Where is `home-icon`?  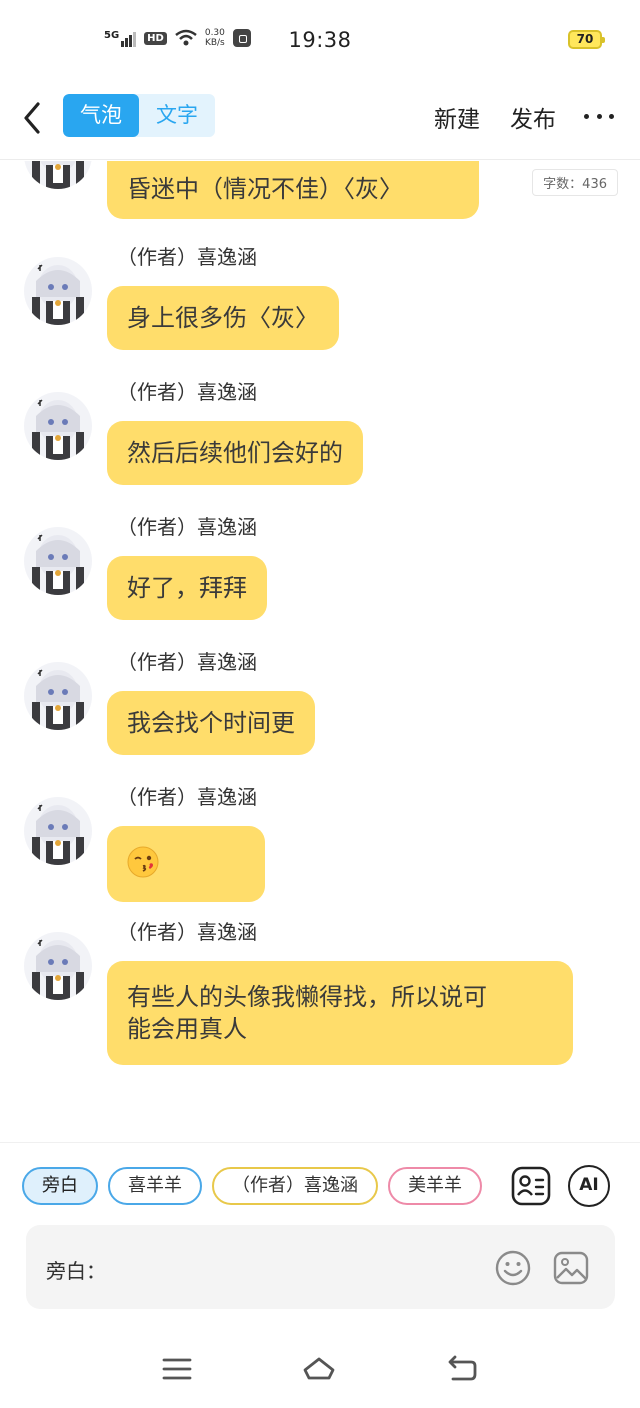
home-icon is located at coordinates (319, 1369).